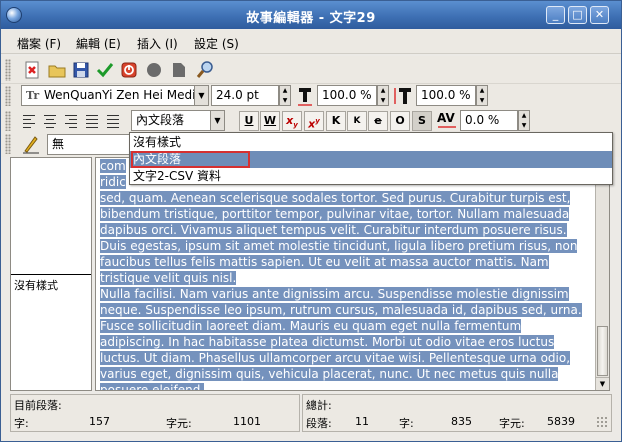 Image resolution: width=622 pixels, height=442 pixels. I want to click on vertical-scale-input: 100.0 %, so click(446, 95).